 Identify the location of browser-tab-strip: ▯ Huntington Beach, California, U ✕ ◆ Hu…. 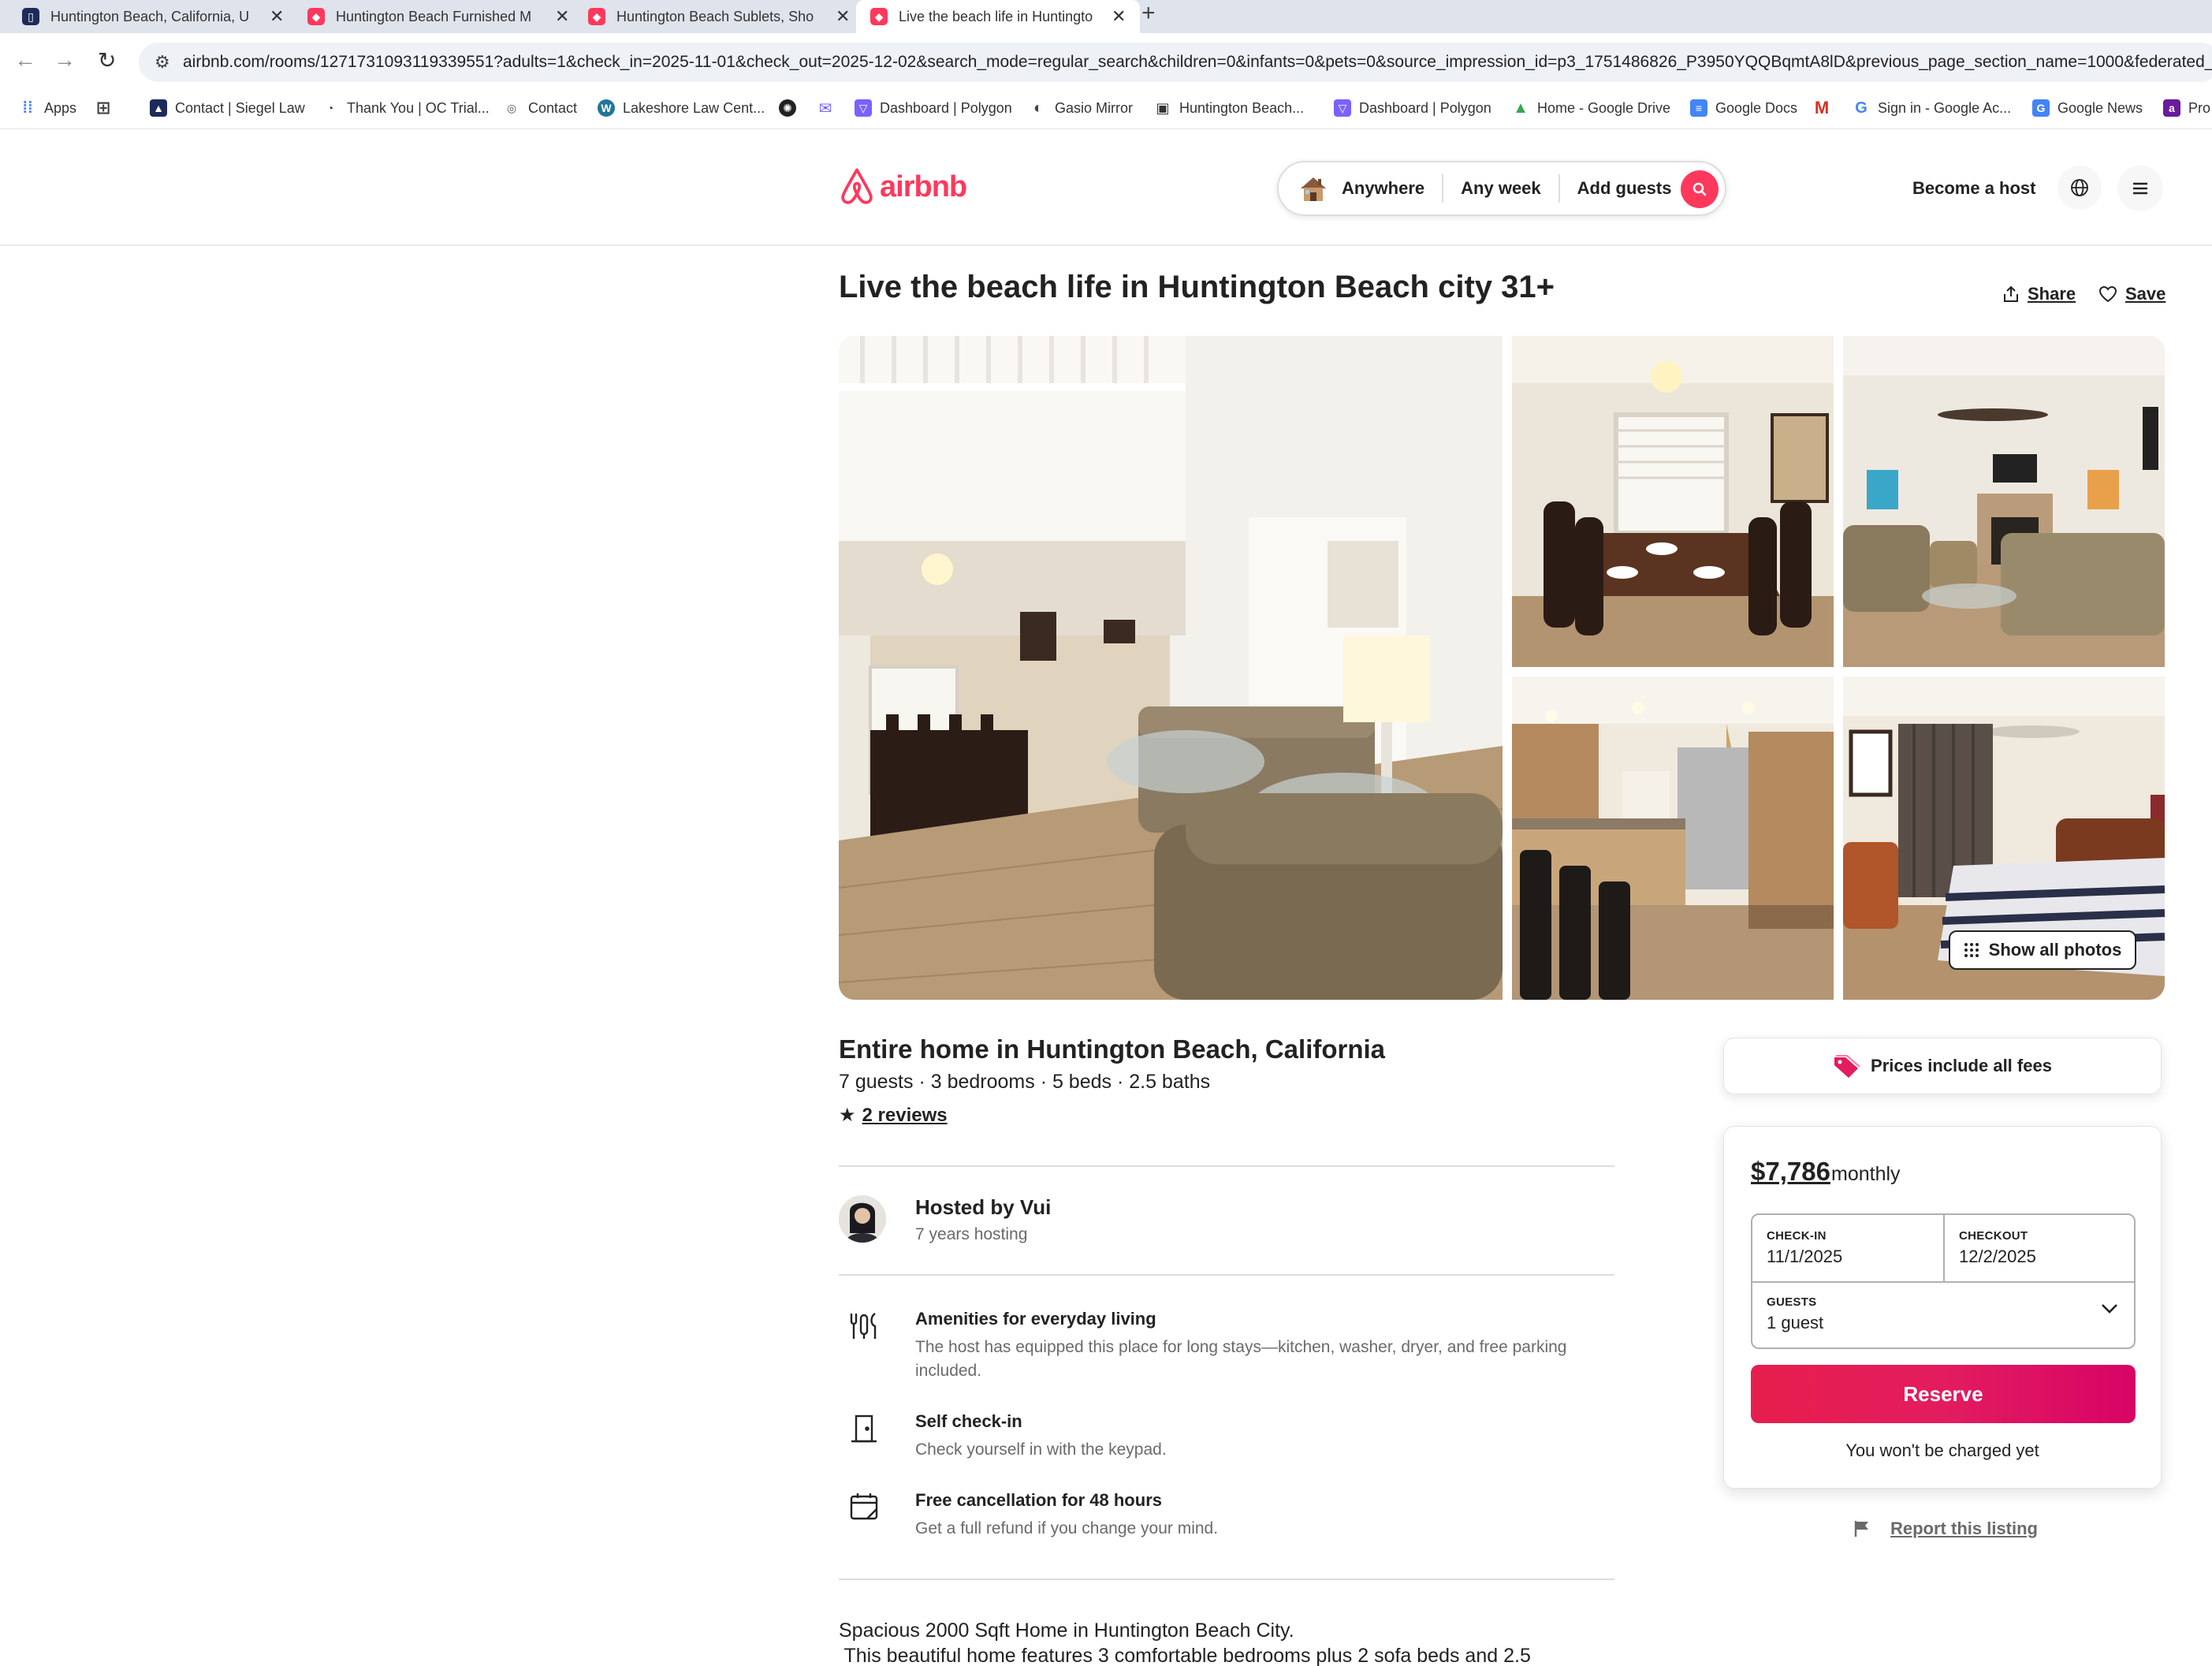
(1106, 17).